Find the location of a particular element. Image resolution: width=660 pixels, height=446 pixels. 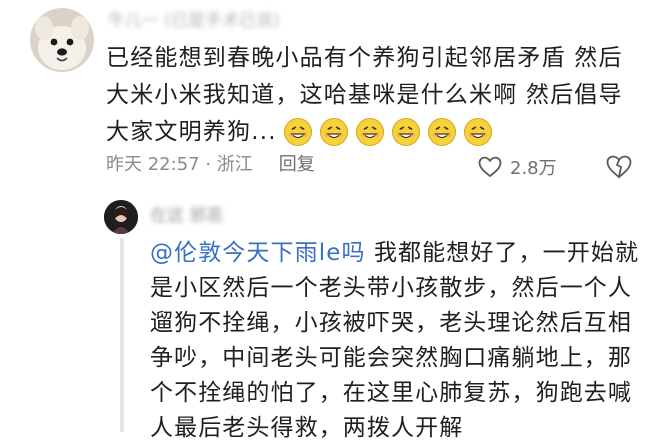

broken-heart-icon is located at coordinates (619, 167).